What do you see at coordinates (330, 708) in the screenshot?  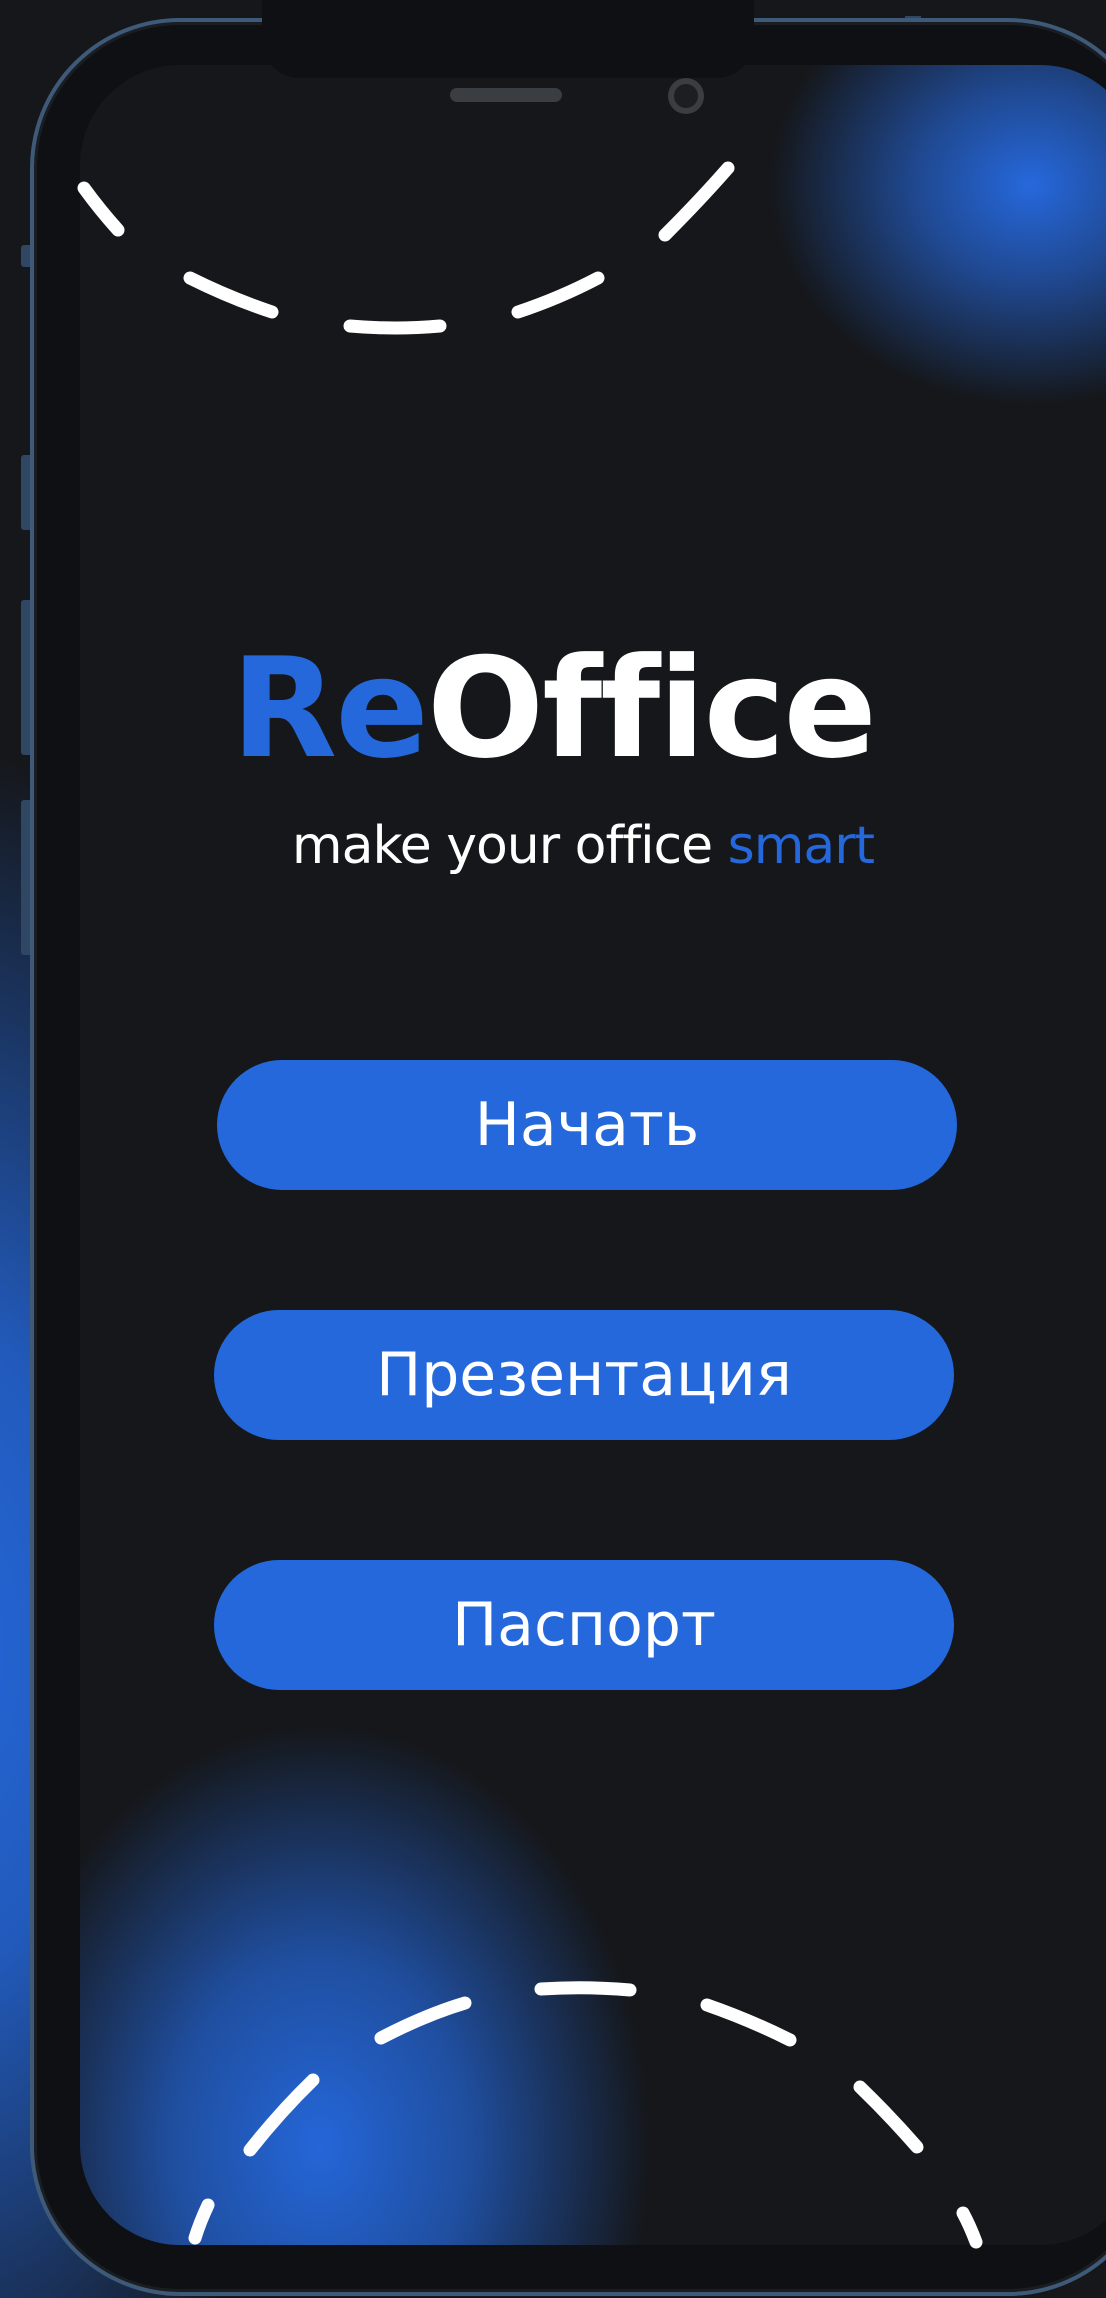 I see `logo-prefix: Re` at bounding box center [330, 708].